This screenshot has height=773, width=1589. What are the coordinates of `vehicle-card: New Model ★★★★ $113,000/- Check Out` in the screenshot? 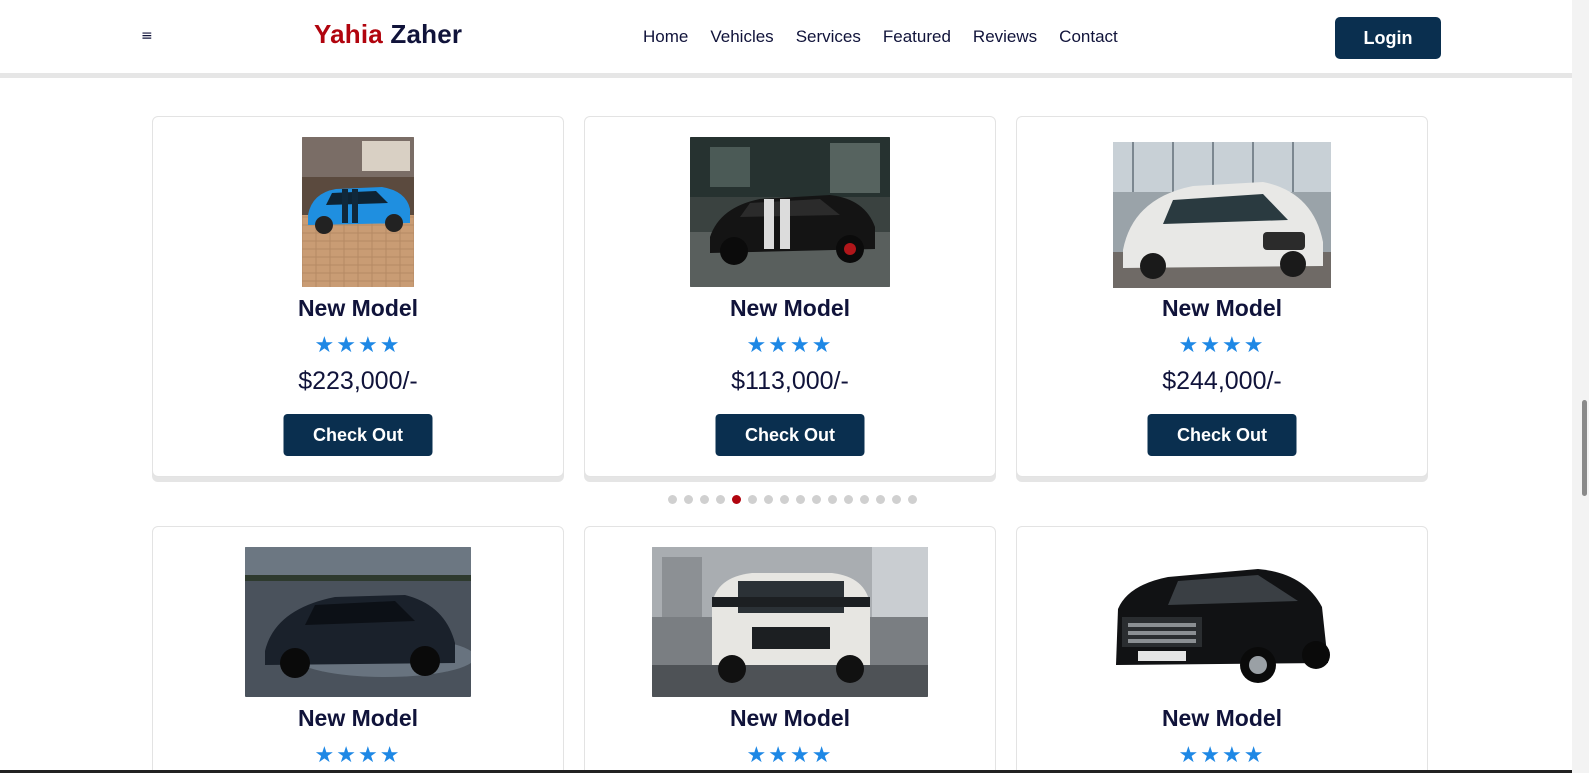 It's located at (790, 296).